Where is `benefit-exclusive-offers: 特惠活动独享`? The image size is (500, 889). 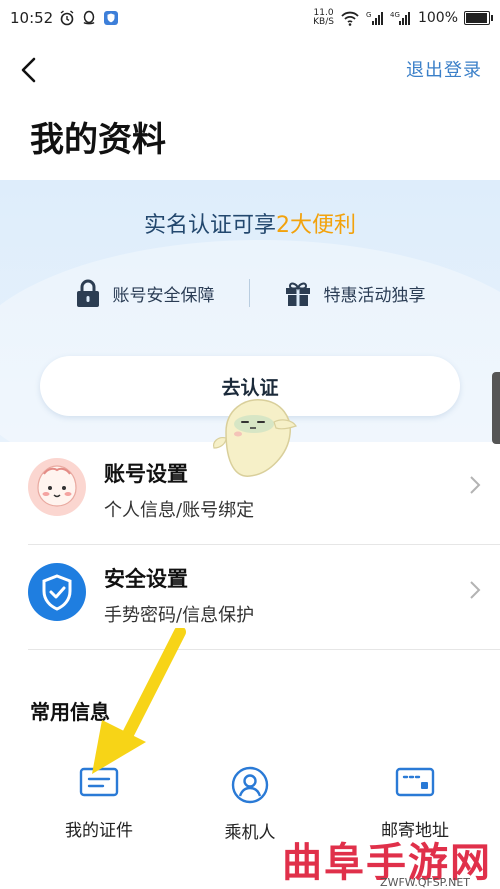 benefit-exclusive-offers: 特惠活动独享 is located at coordinates (355, 293).